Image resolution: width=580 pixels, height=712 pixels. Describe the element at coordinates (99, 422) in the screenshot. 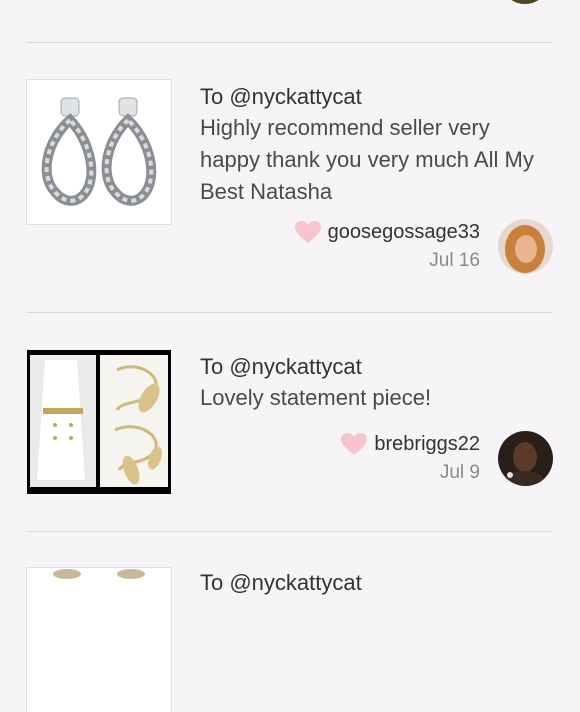

I see `product-thumbnail-belt` at that location.